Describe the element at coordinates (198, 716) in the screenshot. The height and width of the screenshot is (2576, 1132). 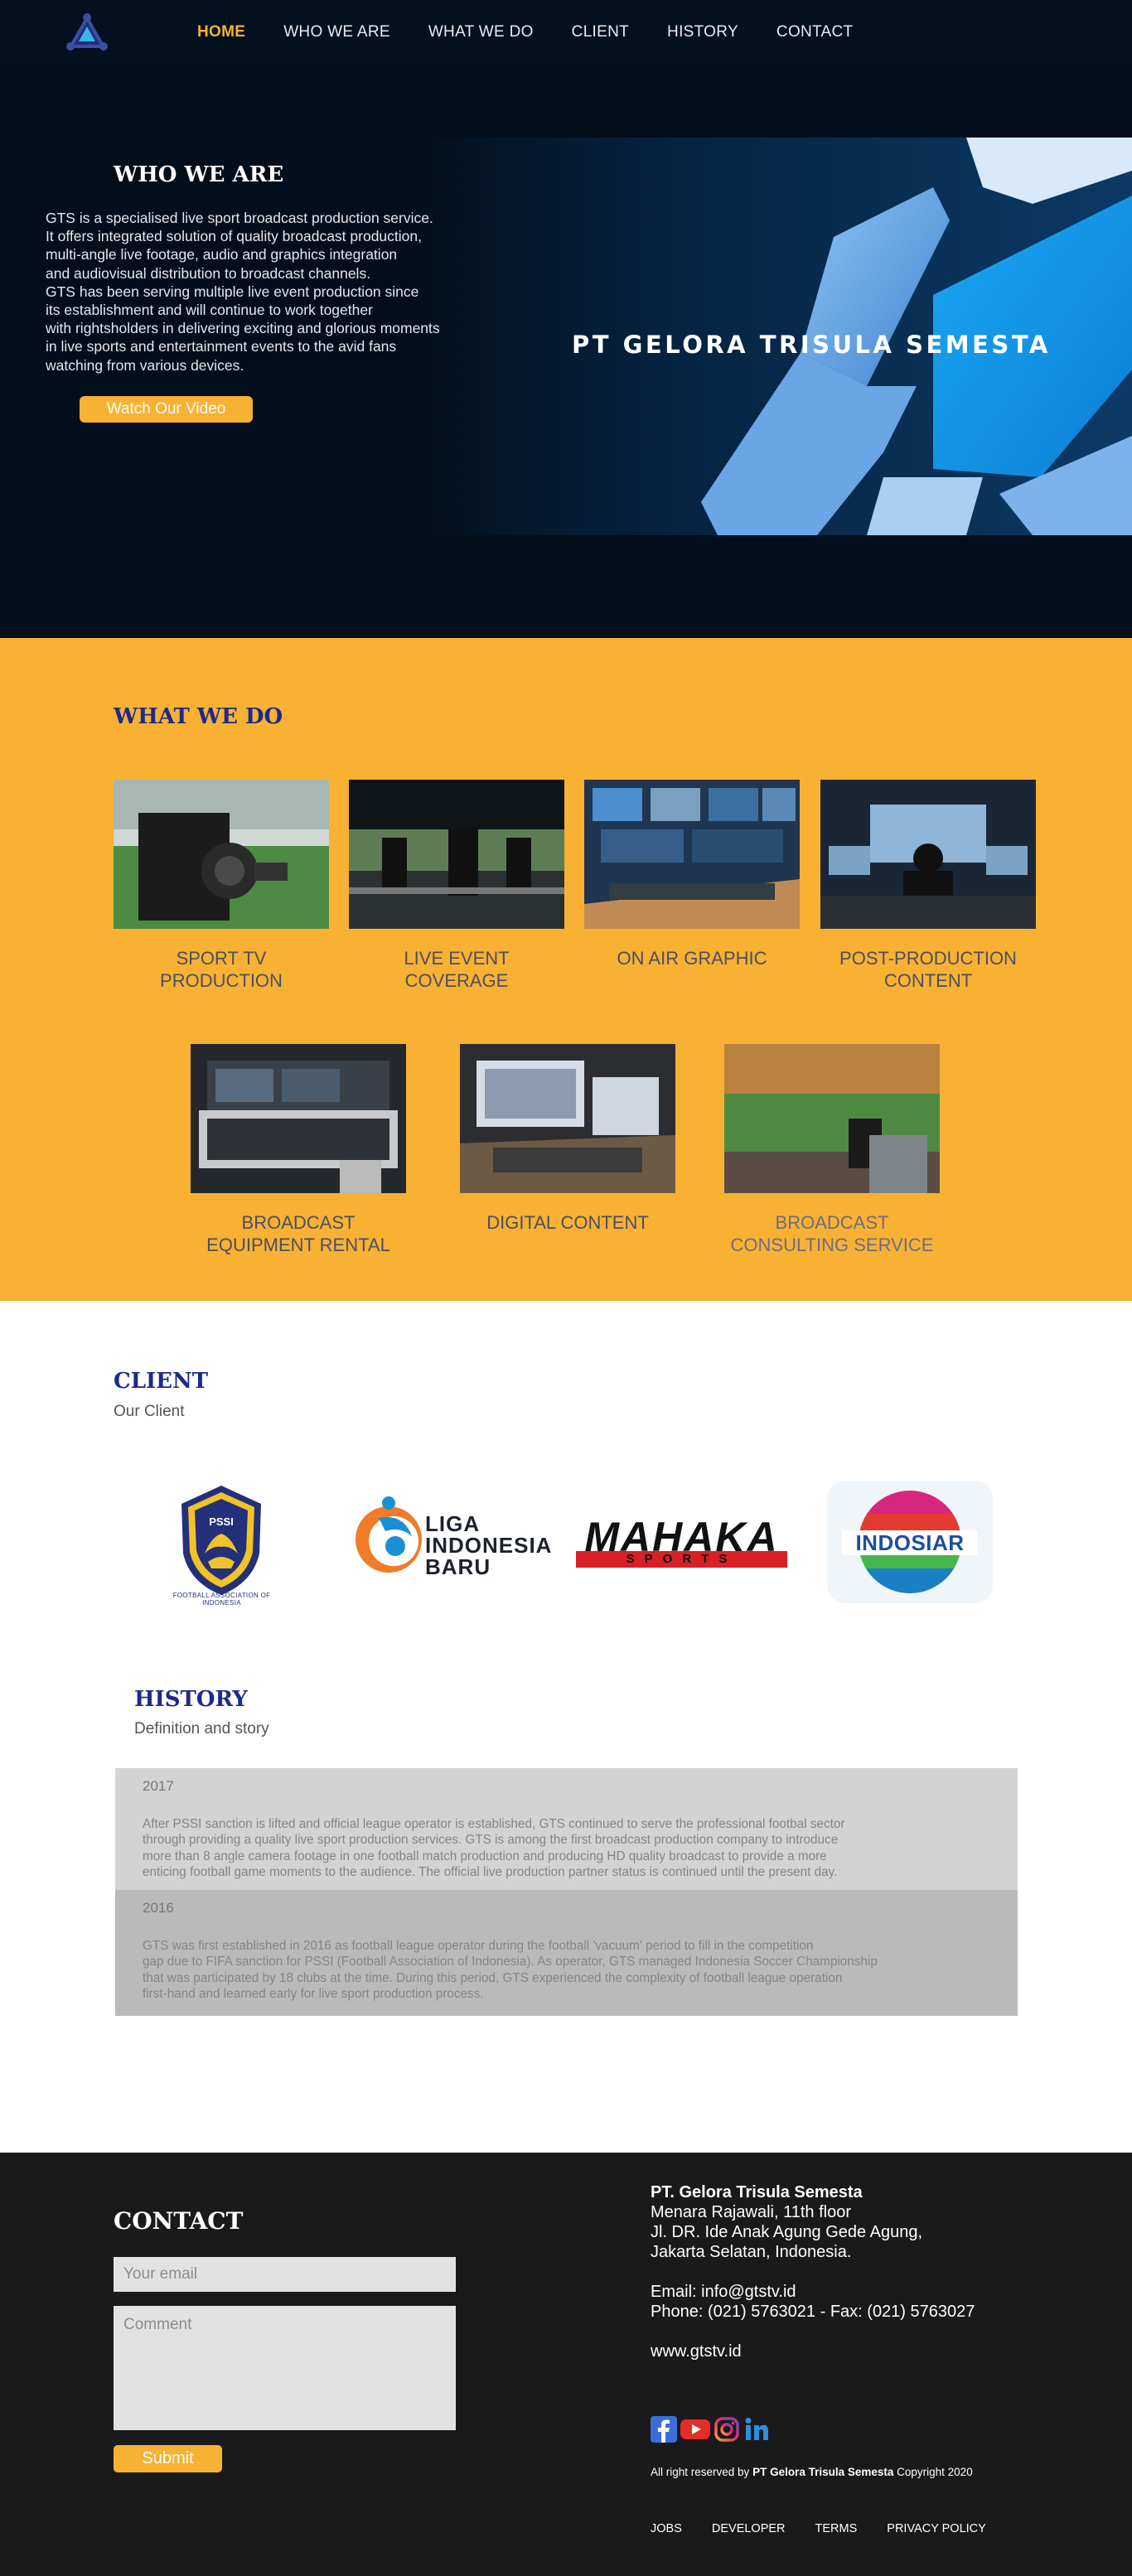
I see `what-we-do-title: WHAT WE DO` at that location.